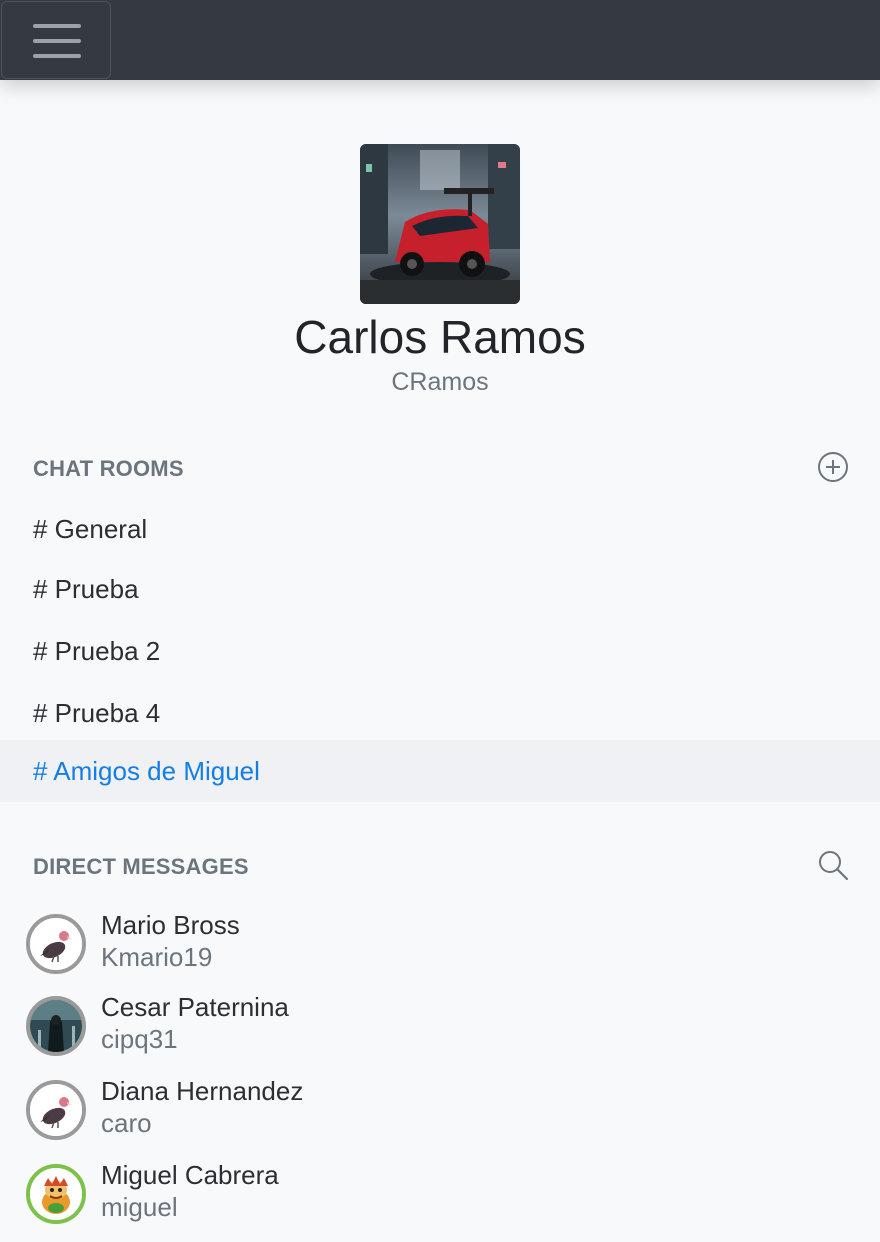 This screenshot has width=880, height=1242. I want to click on dm-name: Mario Bross, so click(170, 925).